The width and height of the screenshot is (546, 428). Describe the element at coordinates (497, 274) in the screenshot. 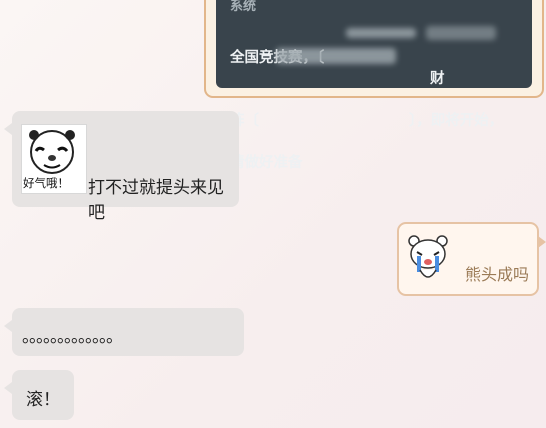

I see `message-text: 熊头成吗` at that location.